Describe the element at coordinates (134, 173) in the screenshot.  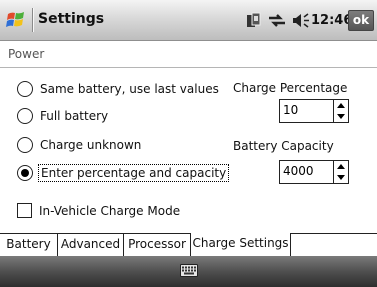
I see `radio-label: Enter percentage and capacity` at that location.